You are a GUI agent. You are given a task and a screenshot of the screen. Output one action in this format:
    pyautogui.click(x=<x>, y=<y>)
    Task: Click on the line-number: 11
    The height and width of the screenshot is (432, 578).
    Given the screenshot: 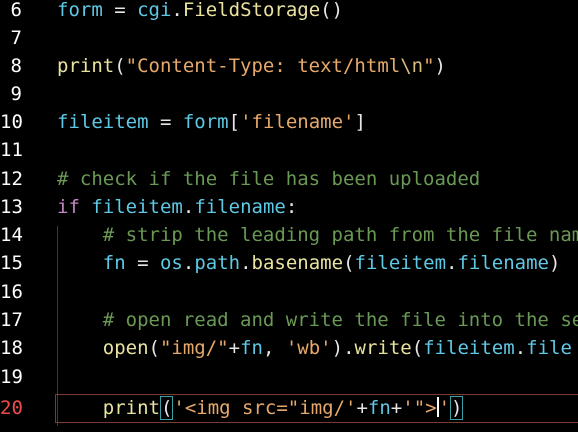 What is the action you would take?
    pyautogui.click(x=11, y=150)
    